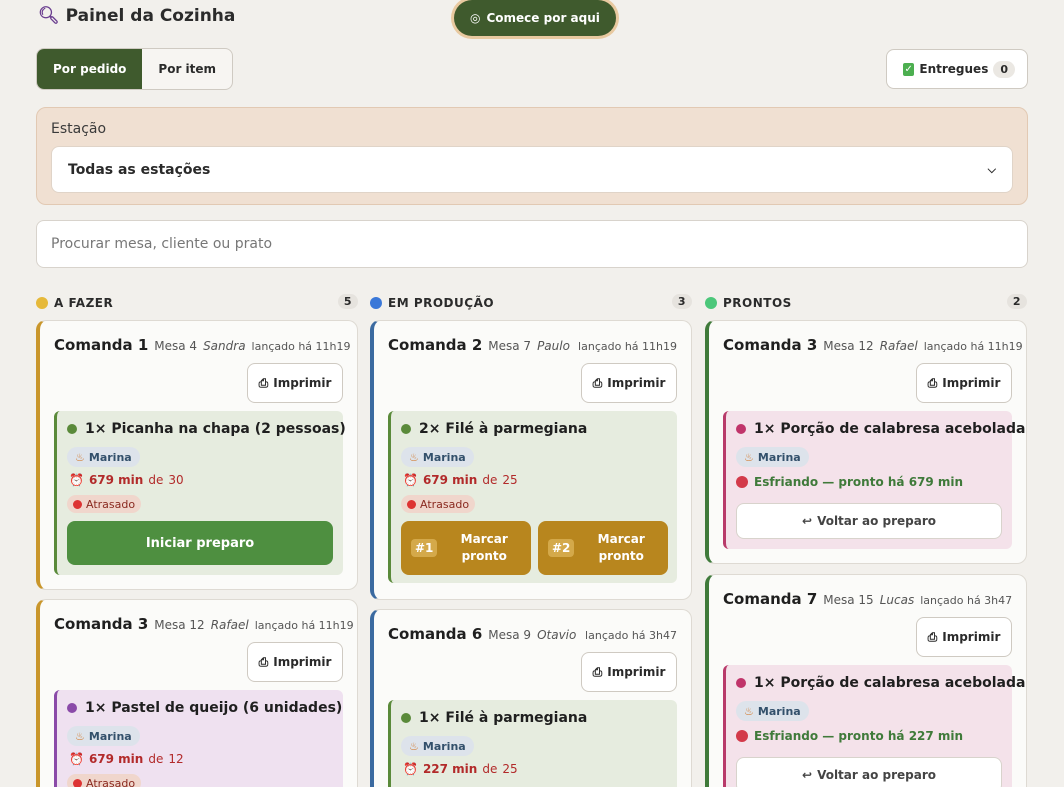 The width and height of the screenshot is (1064, 787). What do you see at coordinates (484, 547) in the screenshot?
I see `mark-ready-label: Marcar pronto` at bounding box center [484, 547].